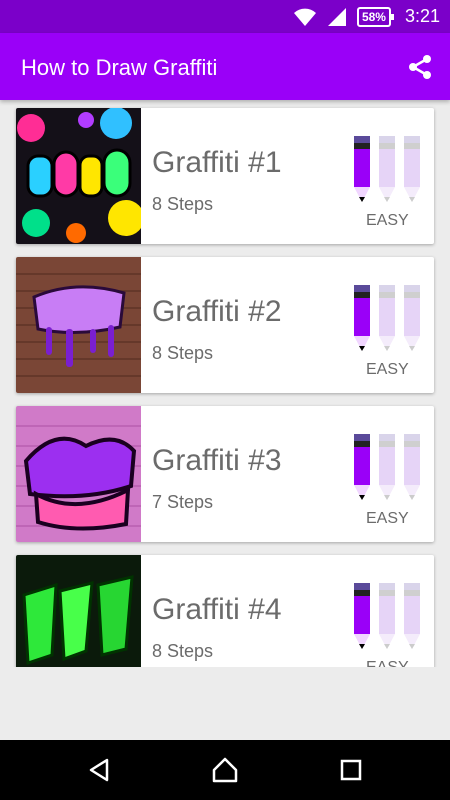  What do you see at coordinates (99, 770) in the screenshot?
I see `back-icon` at bounding box center [99, 770].